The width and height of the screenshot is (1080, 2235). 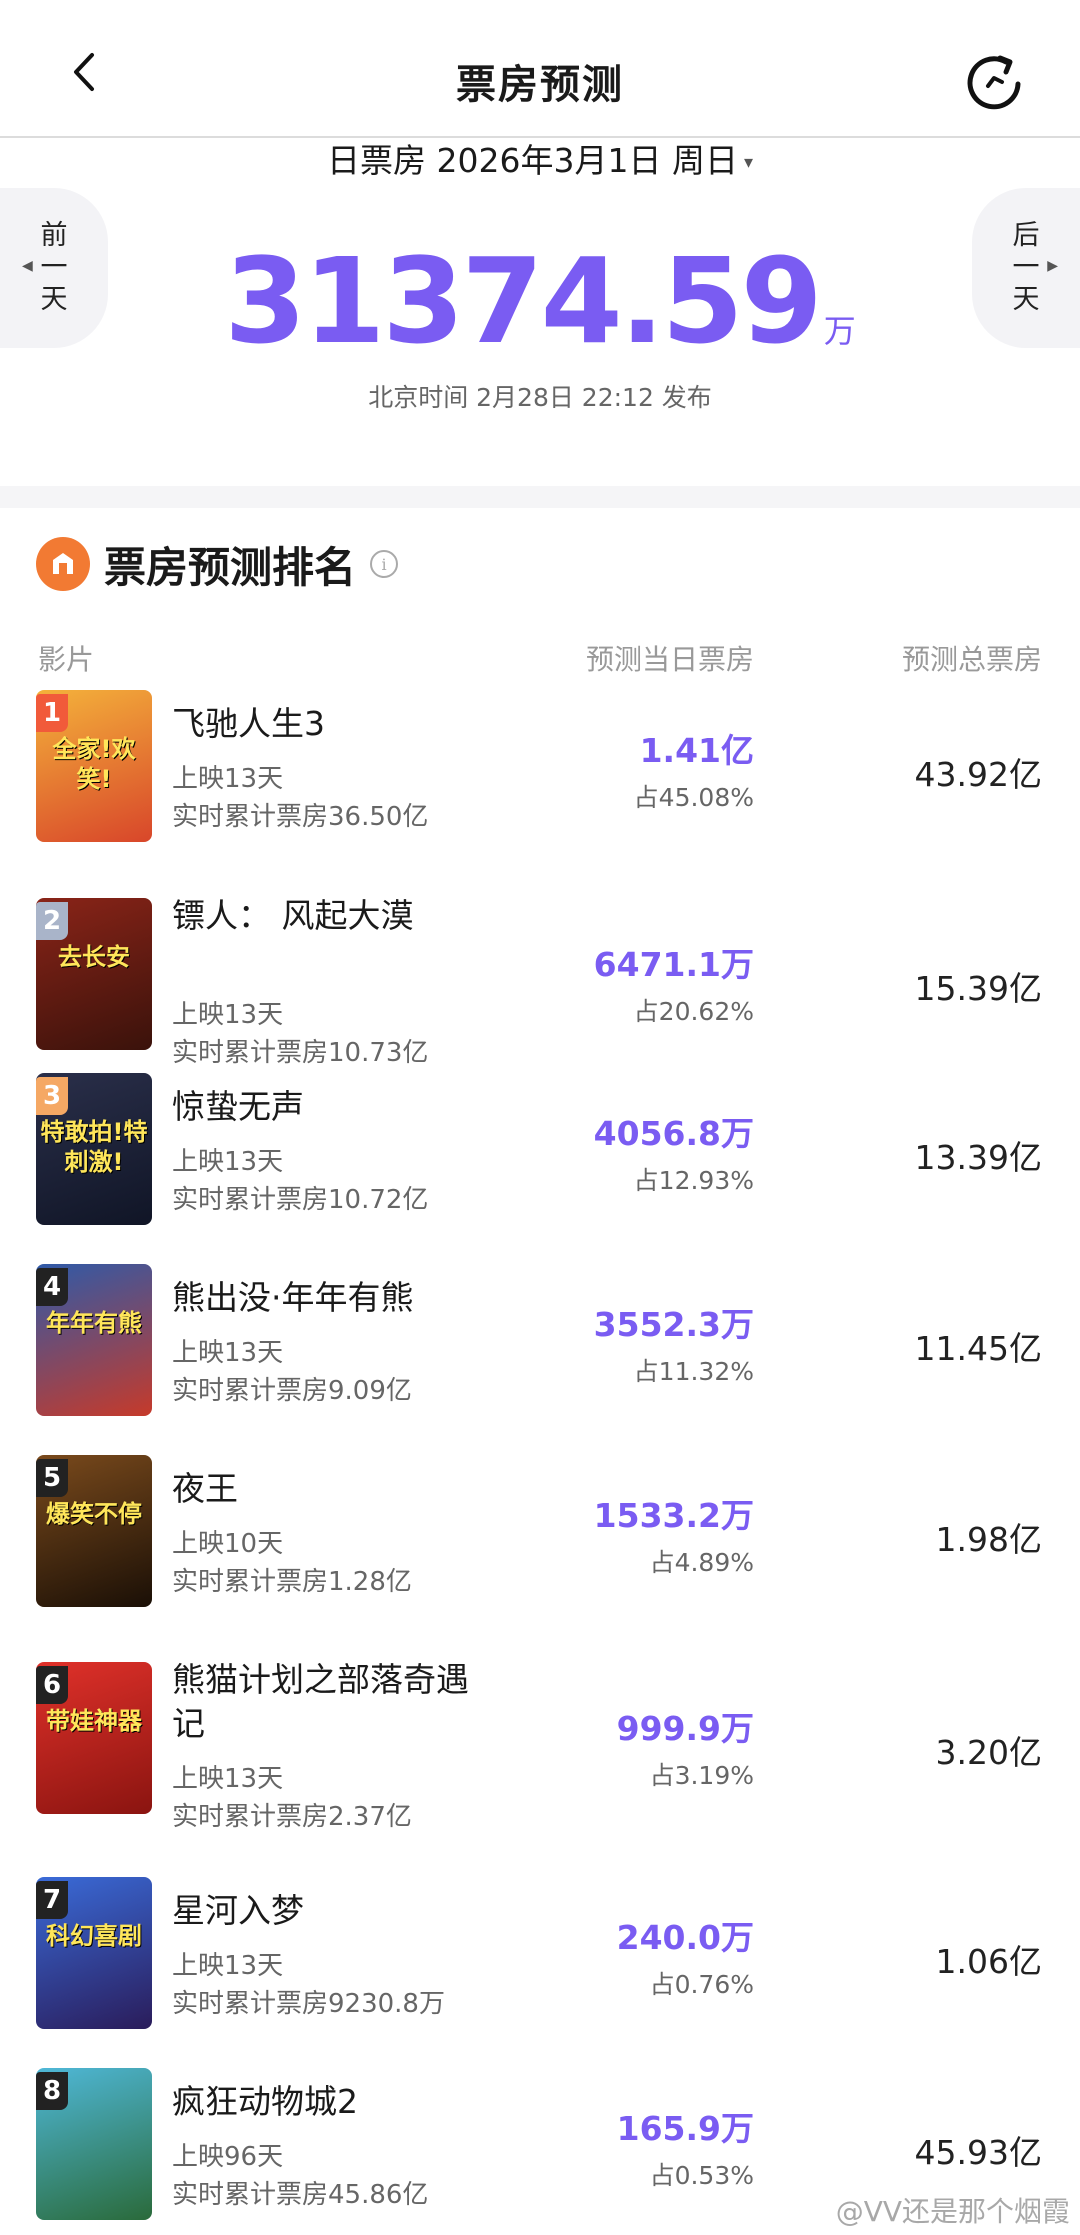 I want to click on film-name: 镖人： 风起大漠, so click(x=322, y=916).